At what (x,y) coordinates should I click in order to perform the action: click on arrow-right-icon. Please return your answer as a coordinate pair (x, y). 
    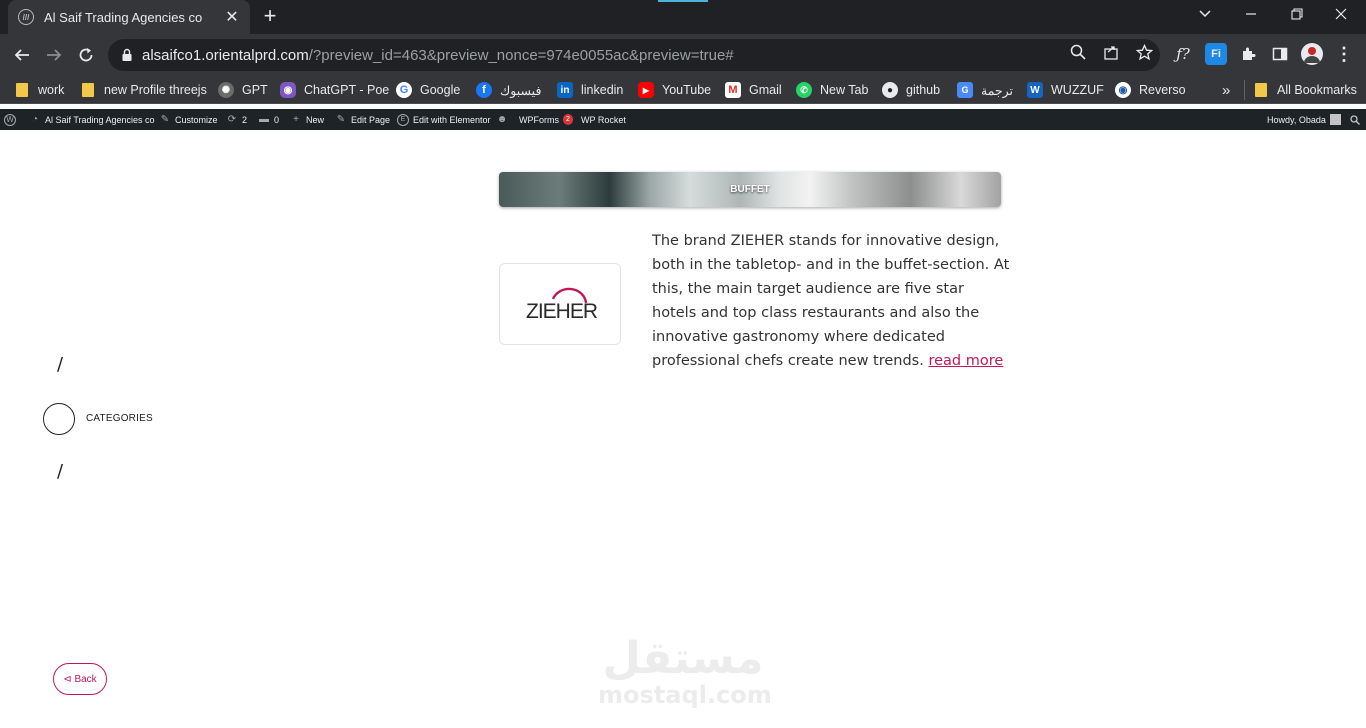
    Looking at the image, I should click on (54, 55).